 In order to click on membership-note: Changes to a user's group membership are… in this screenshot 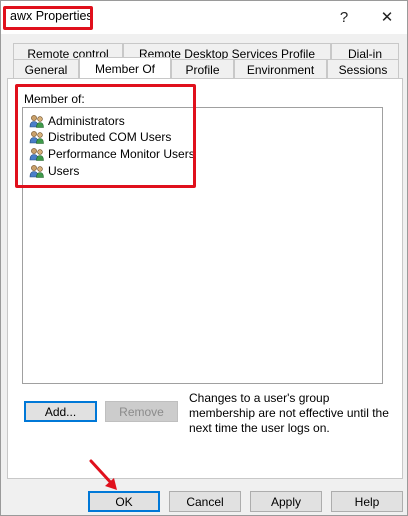, I will do `click(289, 413)`.